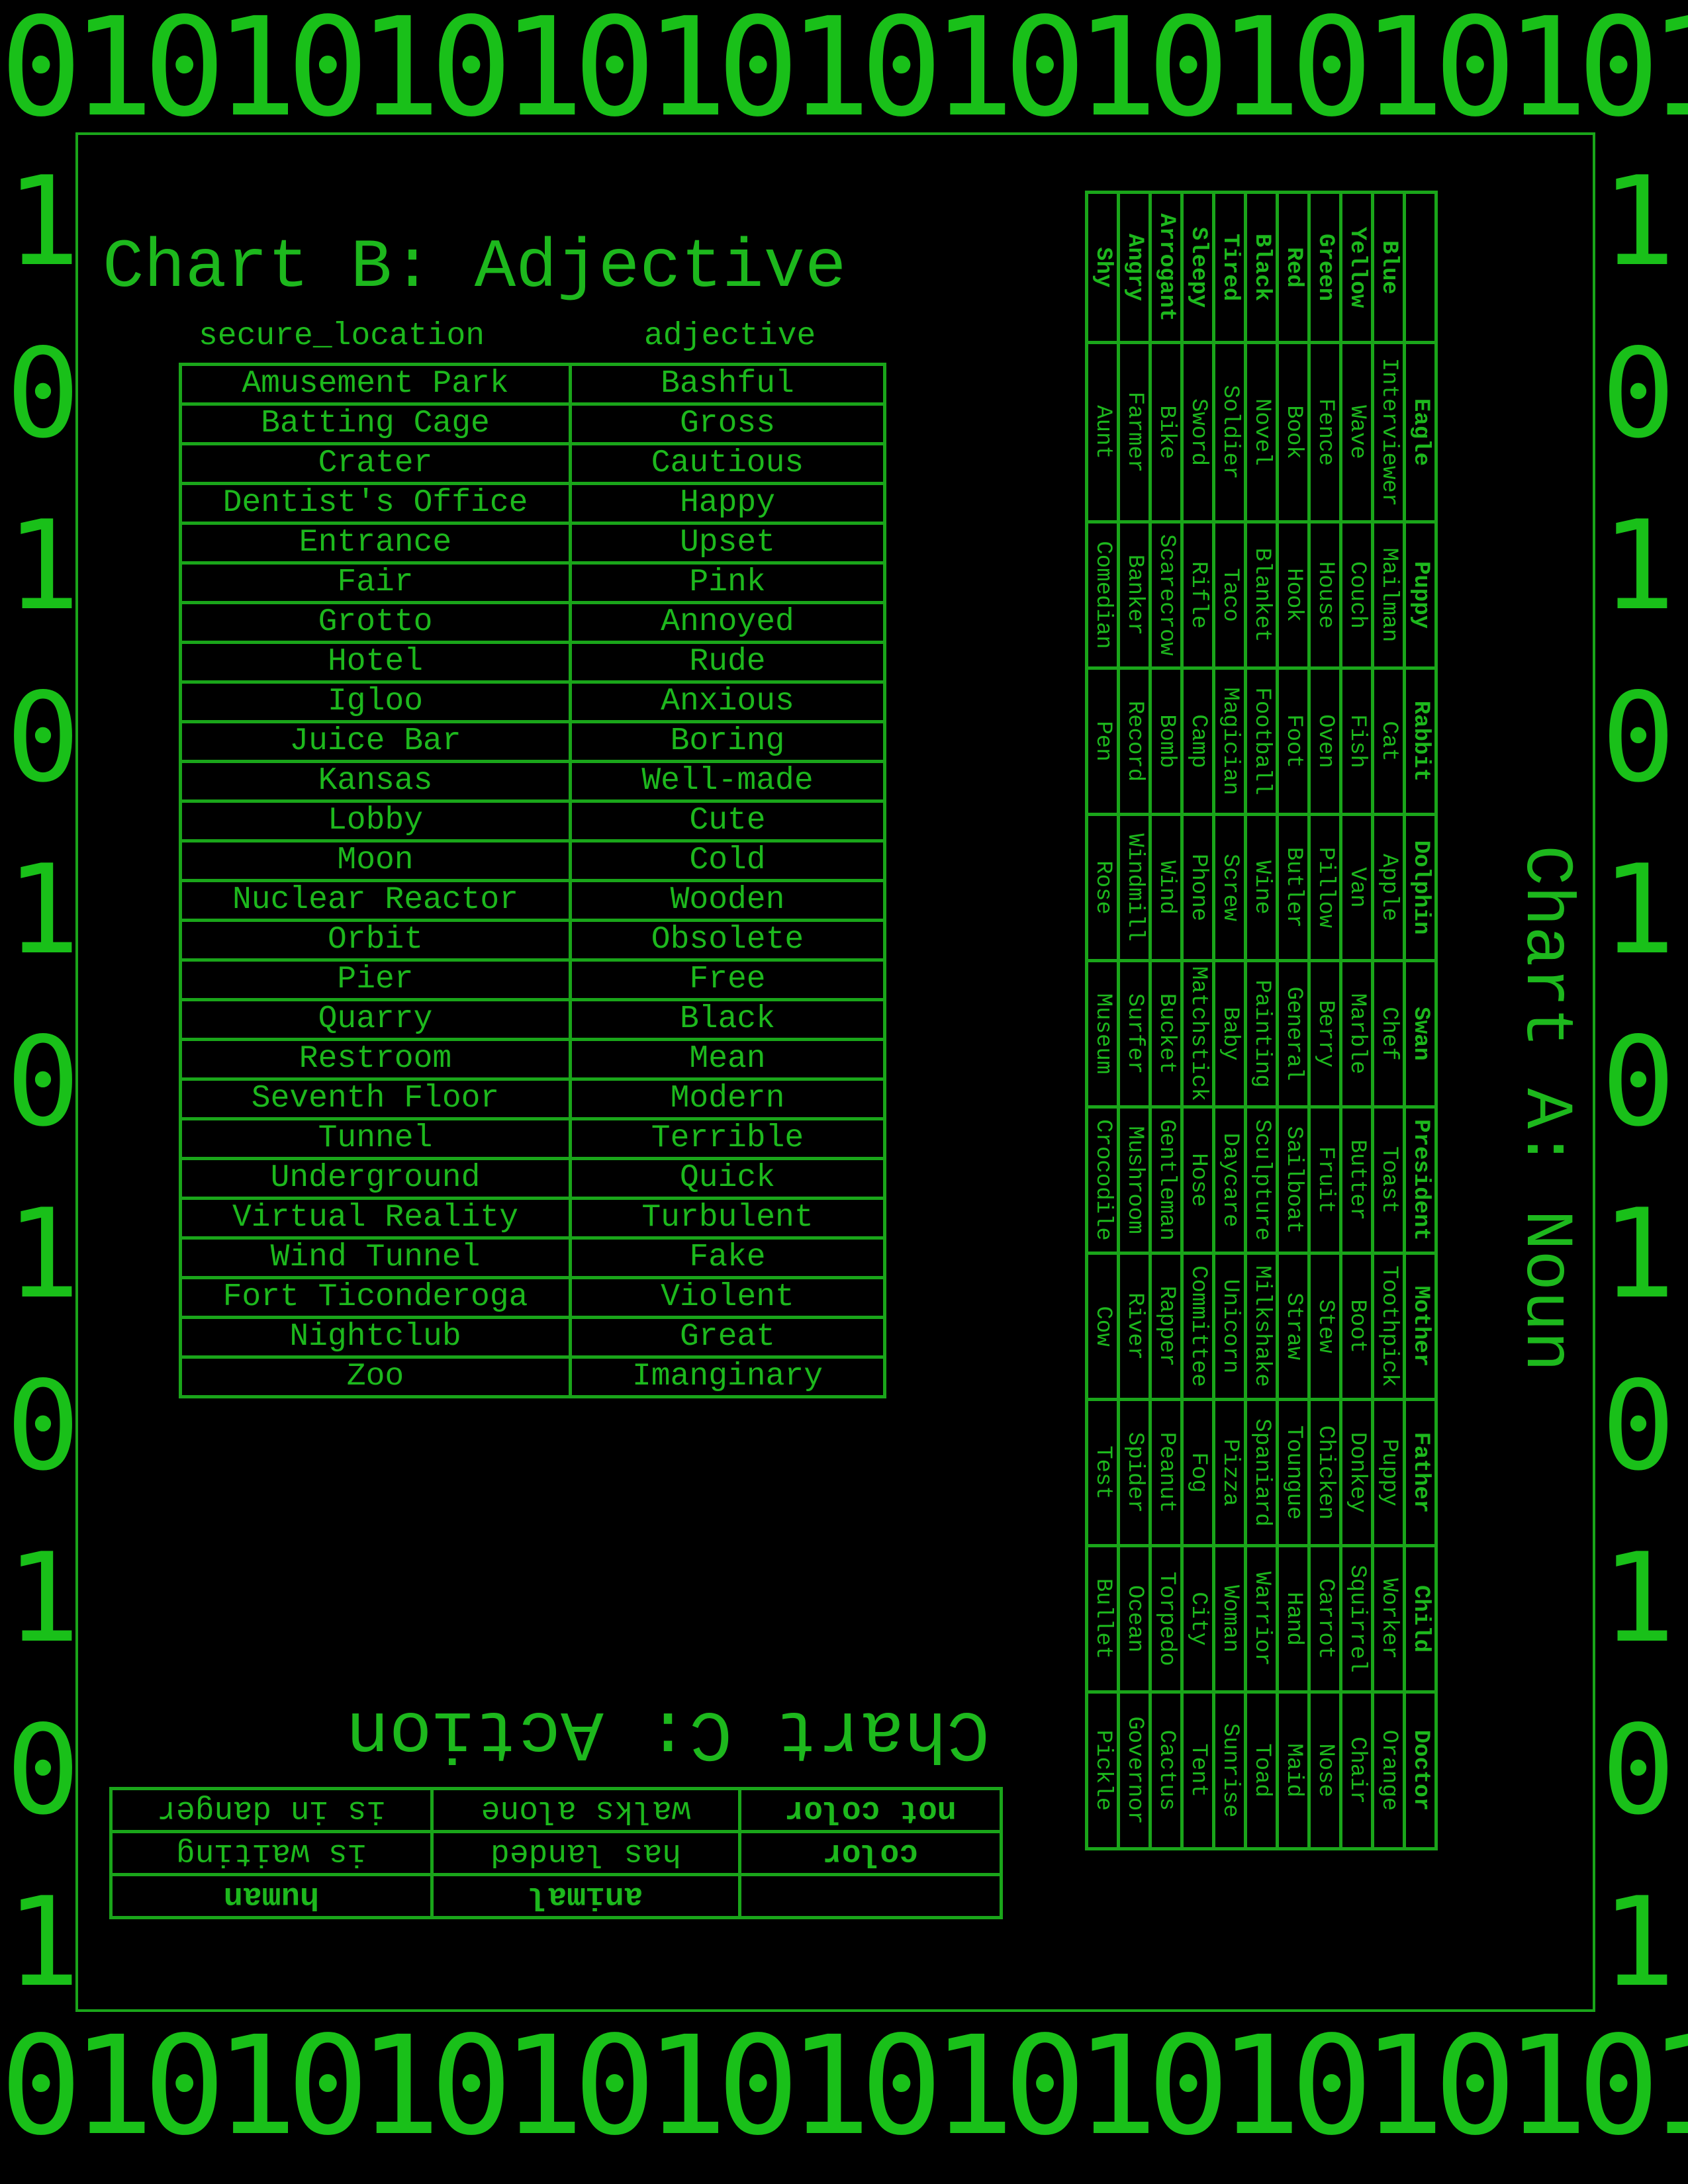 The width and height of the screenshot is (1688, 2184). I want to click on chart-a-cell: Rifle, so click(1198, 595).